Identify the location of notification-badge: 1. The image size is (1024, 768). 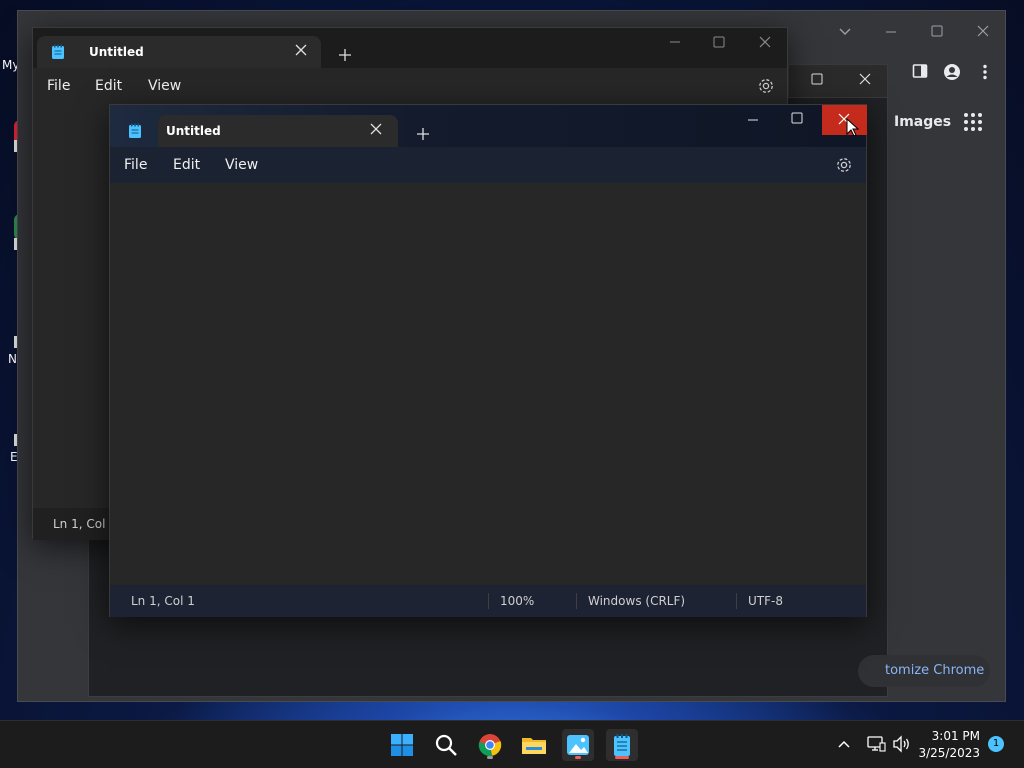
(996, 744).